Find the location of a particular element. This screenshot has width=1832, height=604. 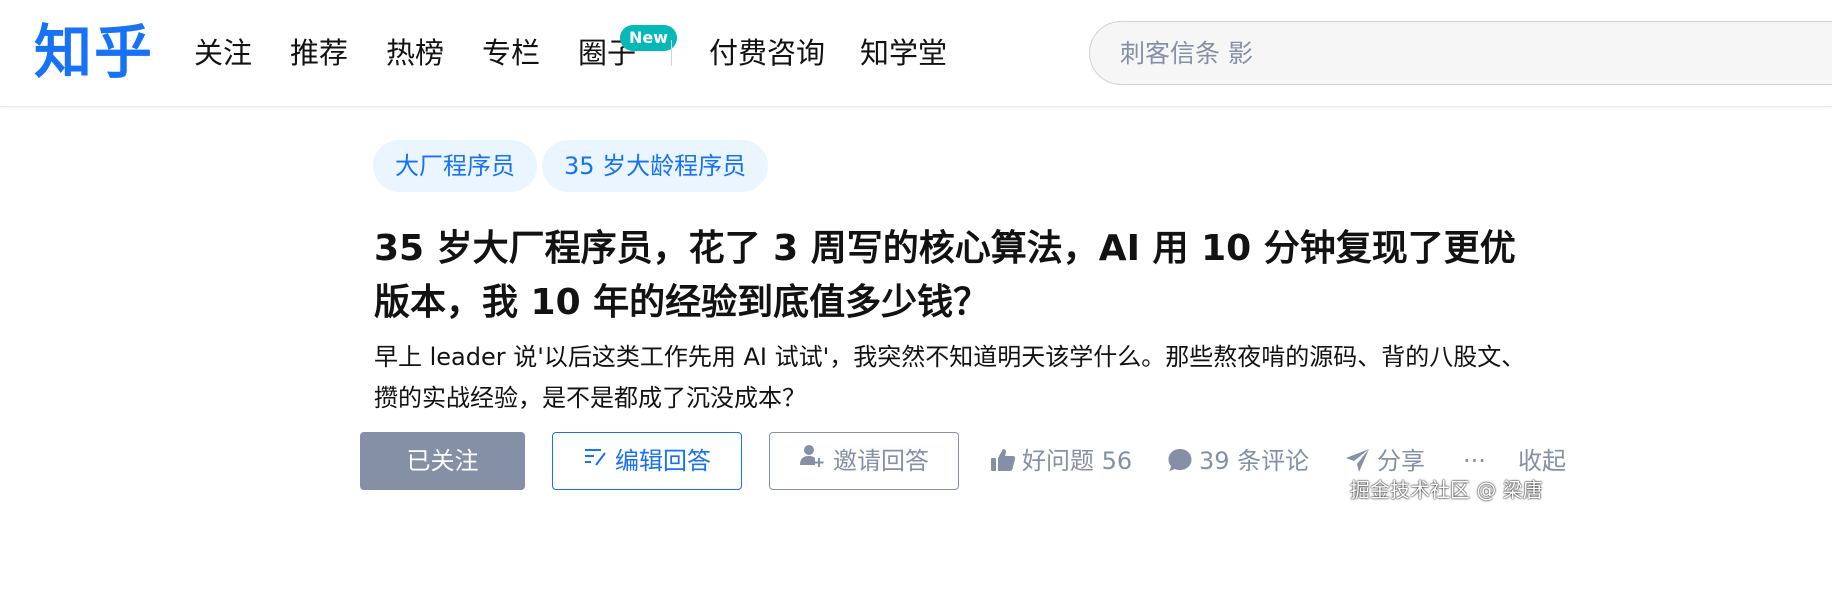

comments-button: 39 条评论 is located at coordinates (1238, 461).